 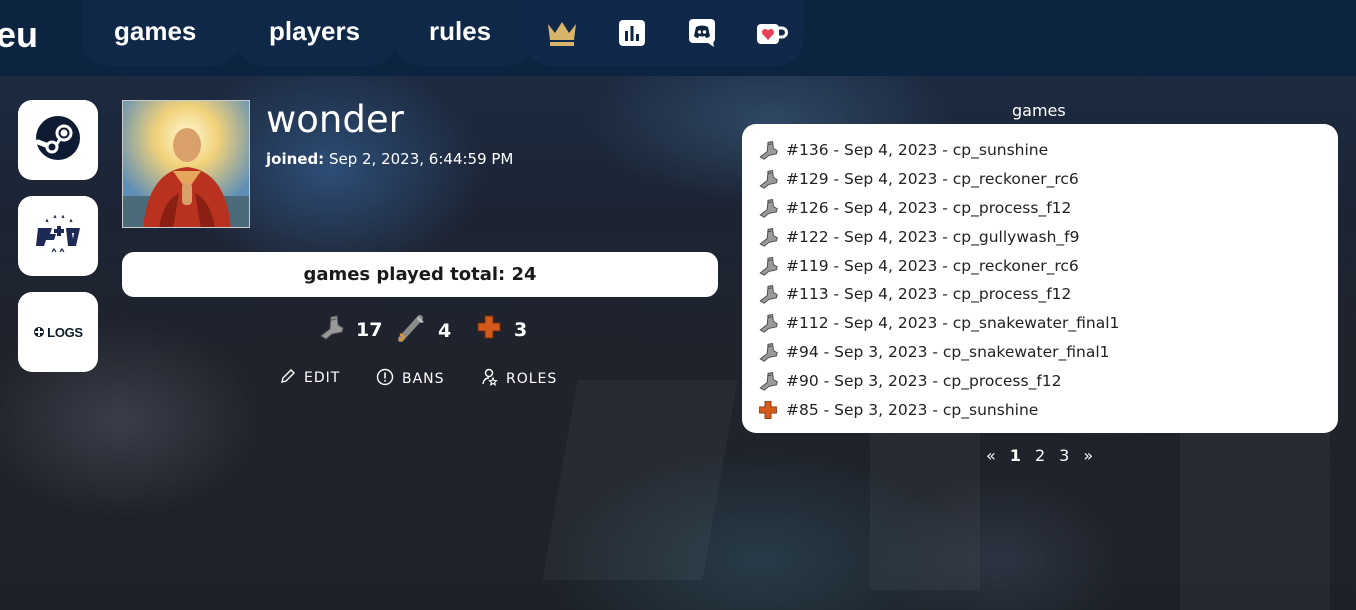 I want to click on top-nav: eu games players rules, so click(x=678, y=38).